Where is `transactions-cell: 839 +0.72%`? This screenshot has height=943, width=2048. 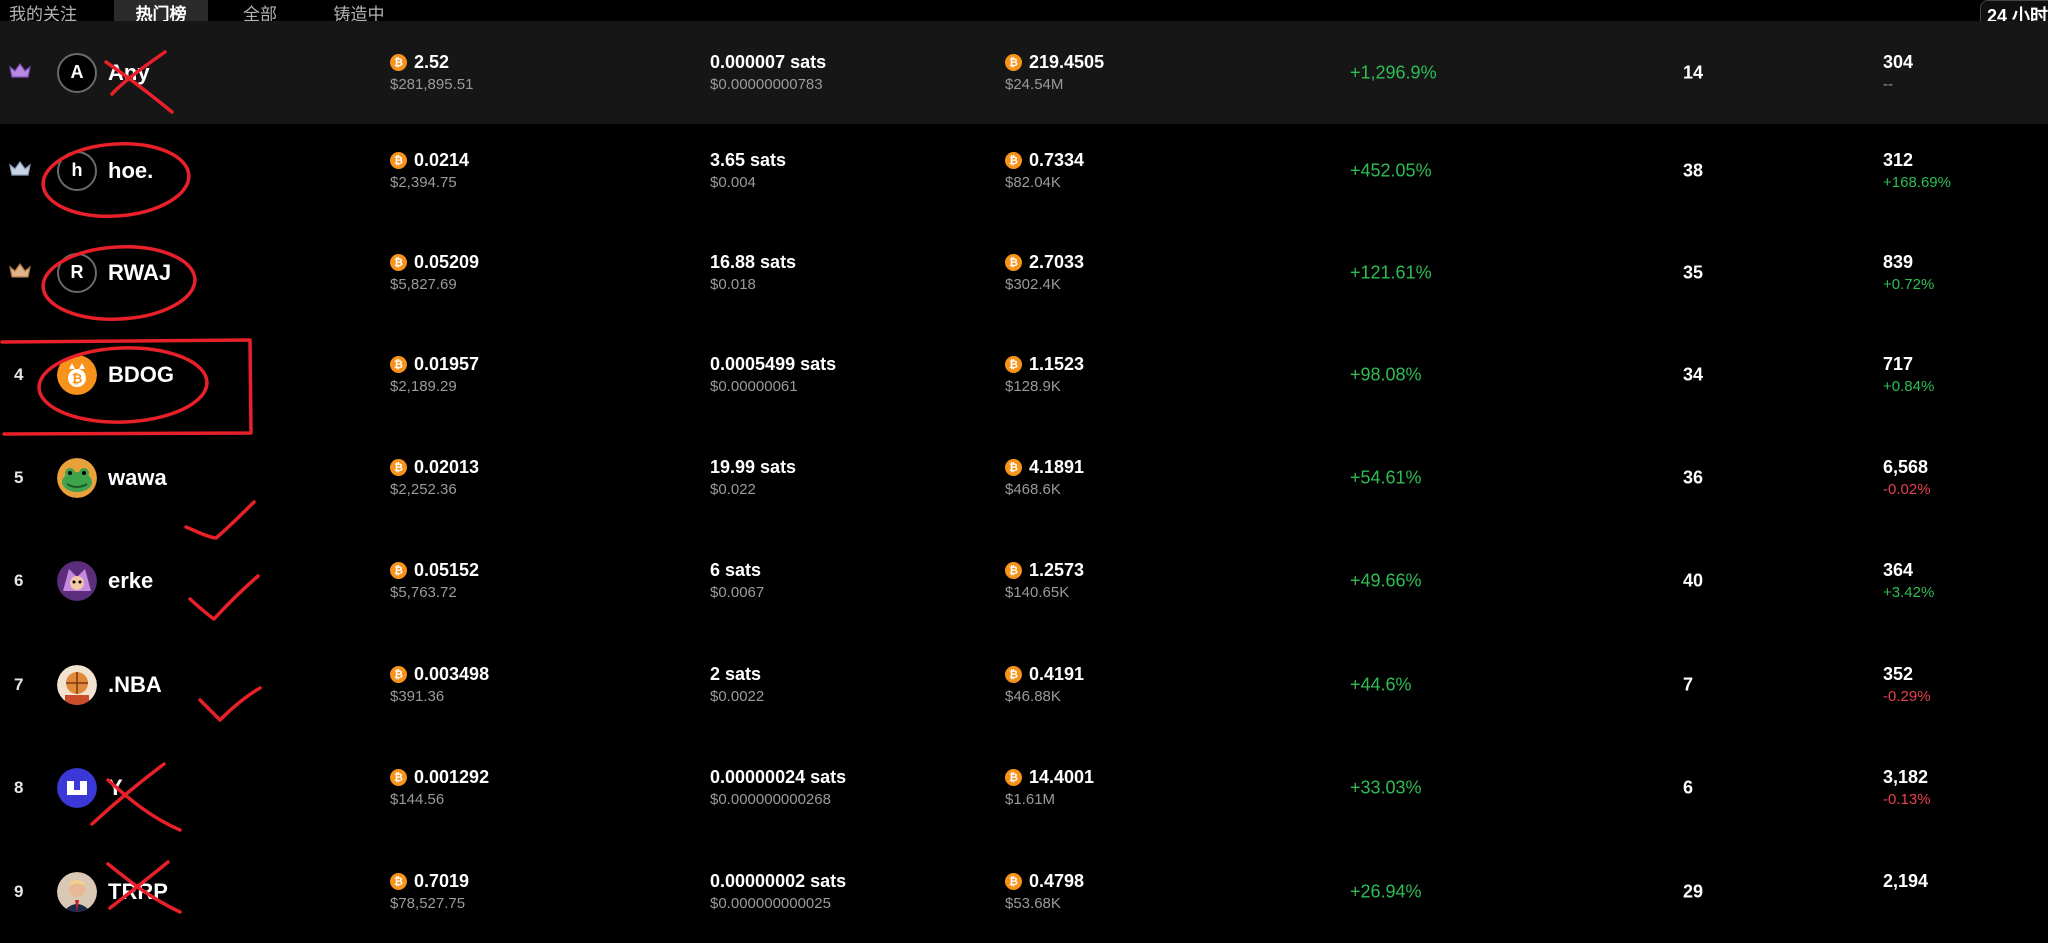
transactions-cell: 839 +0.72% is located at coordinates (1908, 272).